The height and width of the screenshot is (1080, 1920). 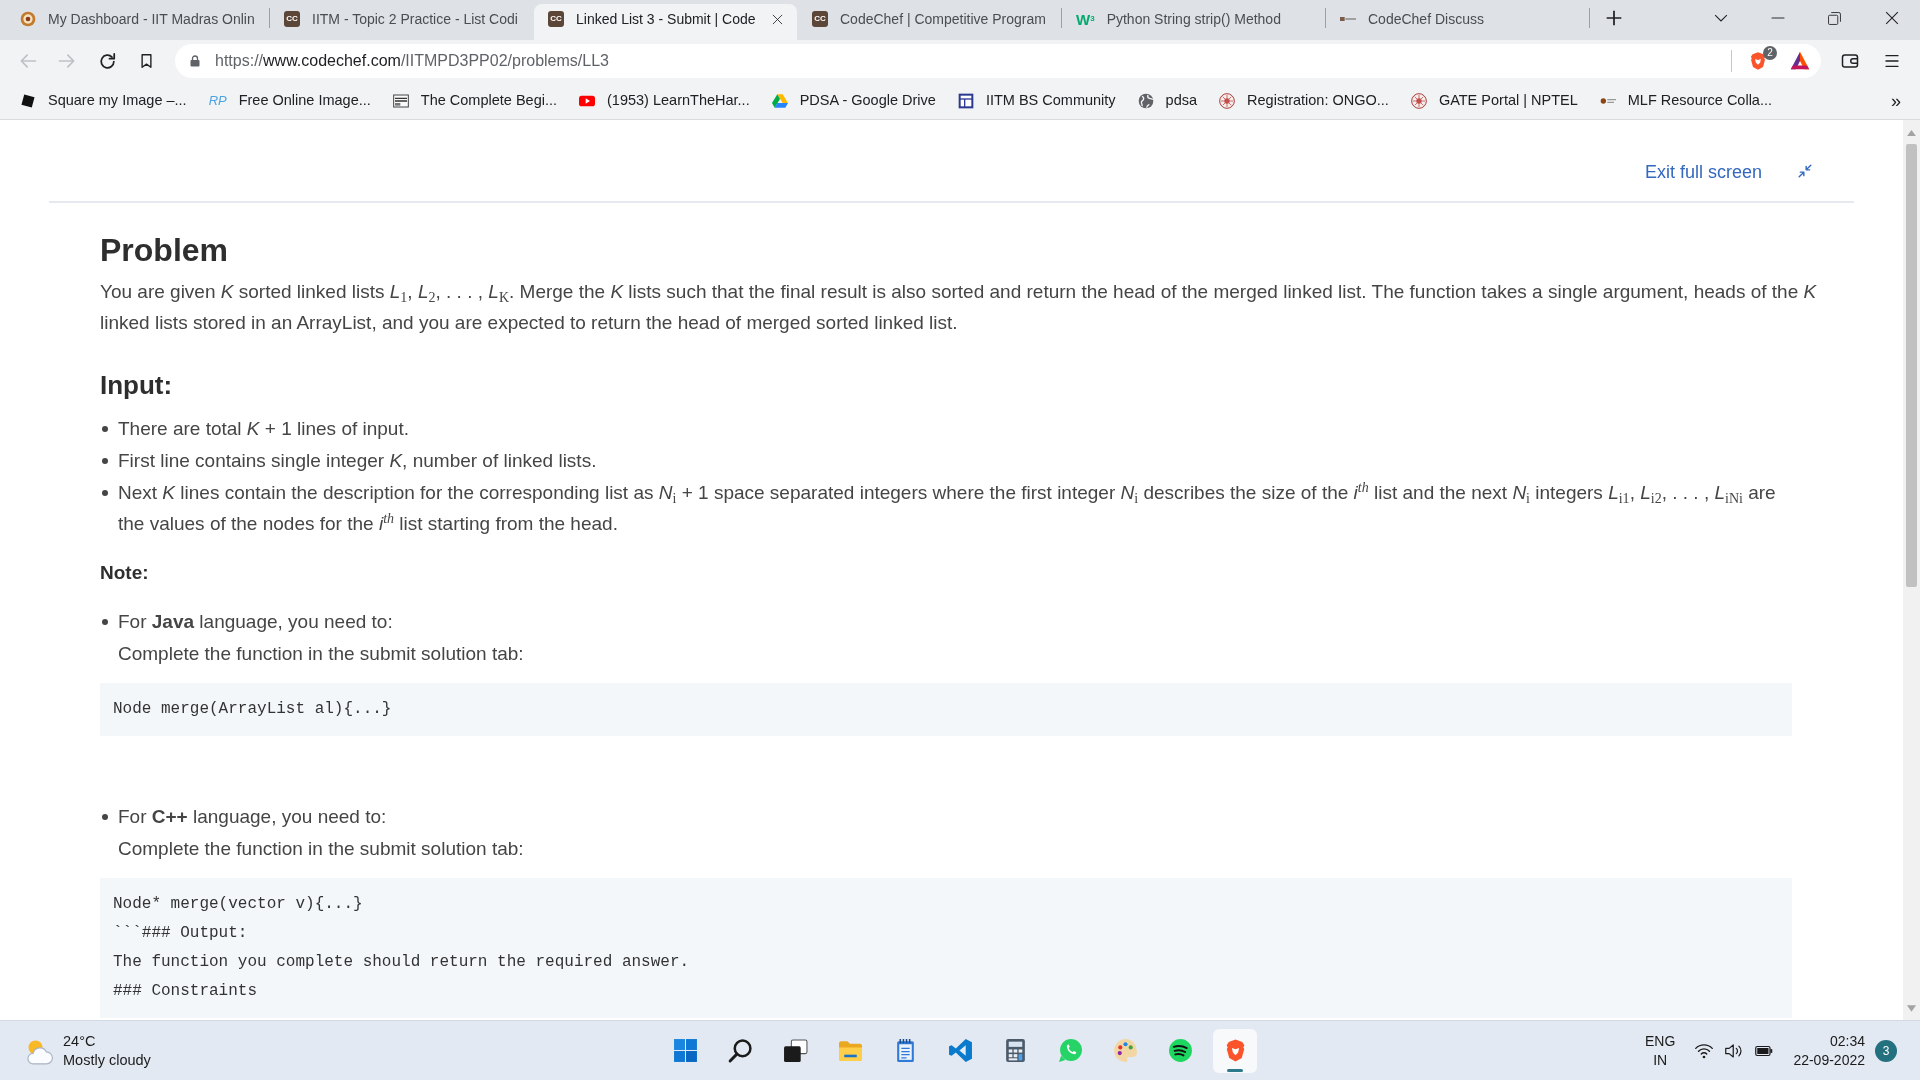 I want to click on language-code: ENG, so click(x=1660, y=1041).